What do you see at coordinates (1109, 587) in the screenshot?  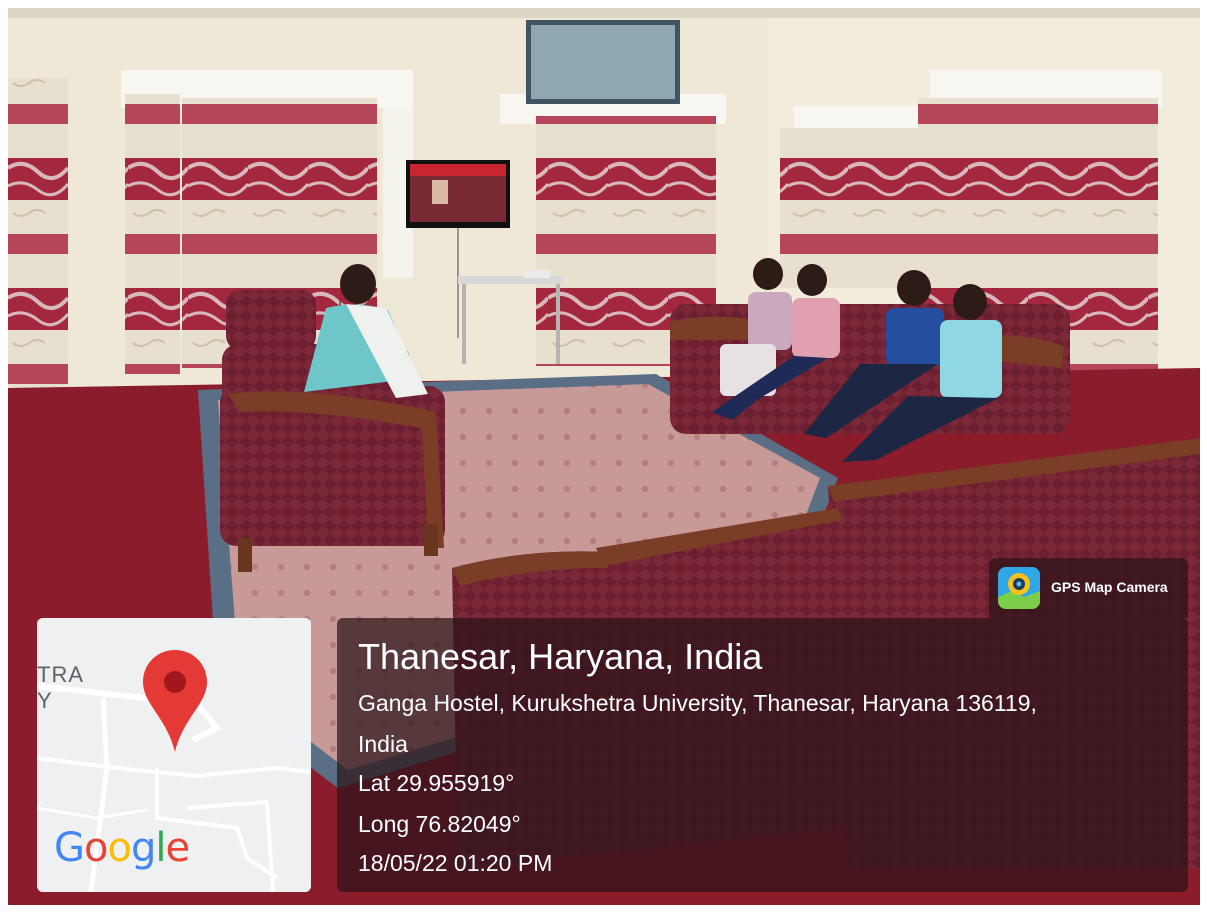 I see `brand-label: GPS Map Camera` at bounding box center [1109, 587].